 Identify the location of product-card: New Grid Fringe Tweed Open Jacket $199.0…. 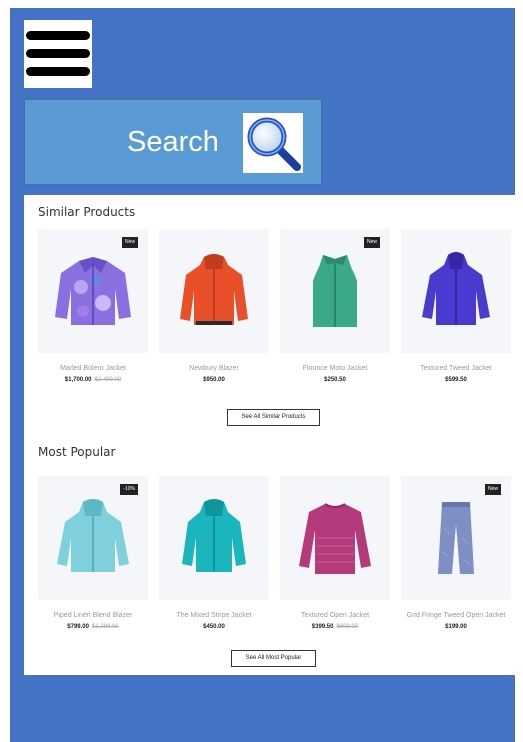
(456, 556).